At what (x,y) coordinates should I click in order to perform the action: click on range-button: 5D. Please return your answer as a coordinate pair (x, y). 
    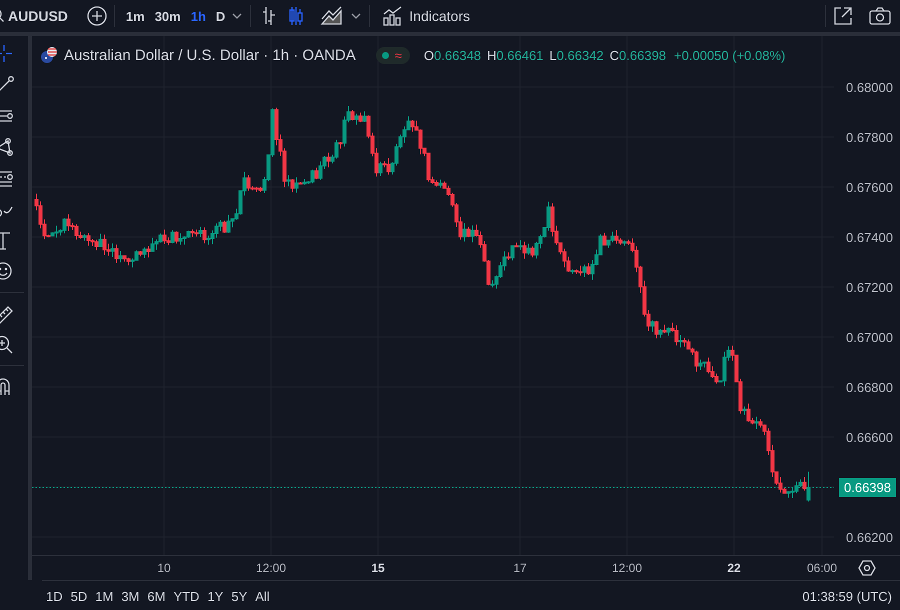
    Looking at the image, I should click on (79, 596).